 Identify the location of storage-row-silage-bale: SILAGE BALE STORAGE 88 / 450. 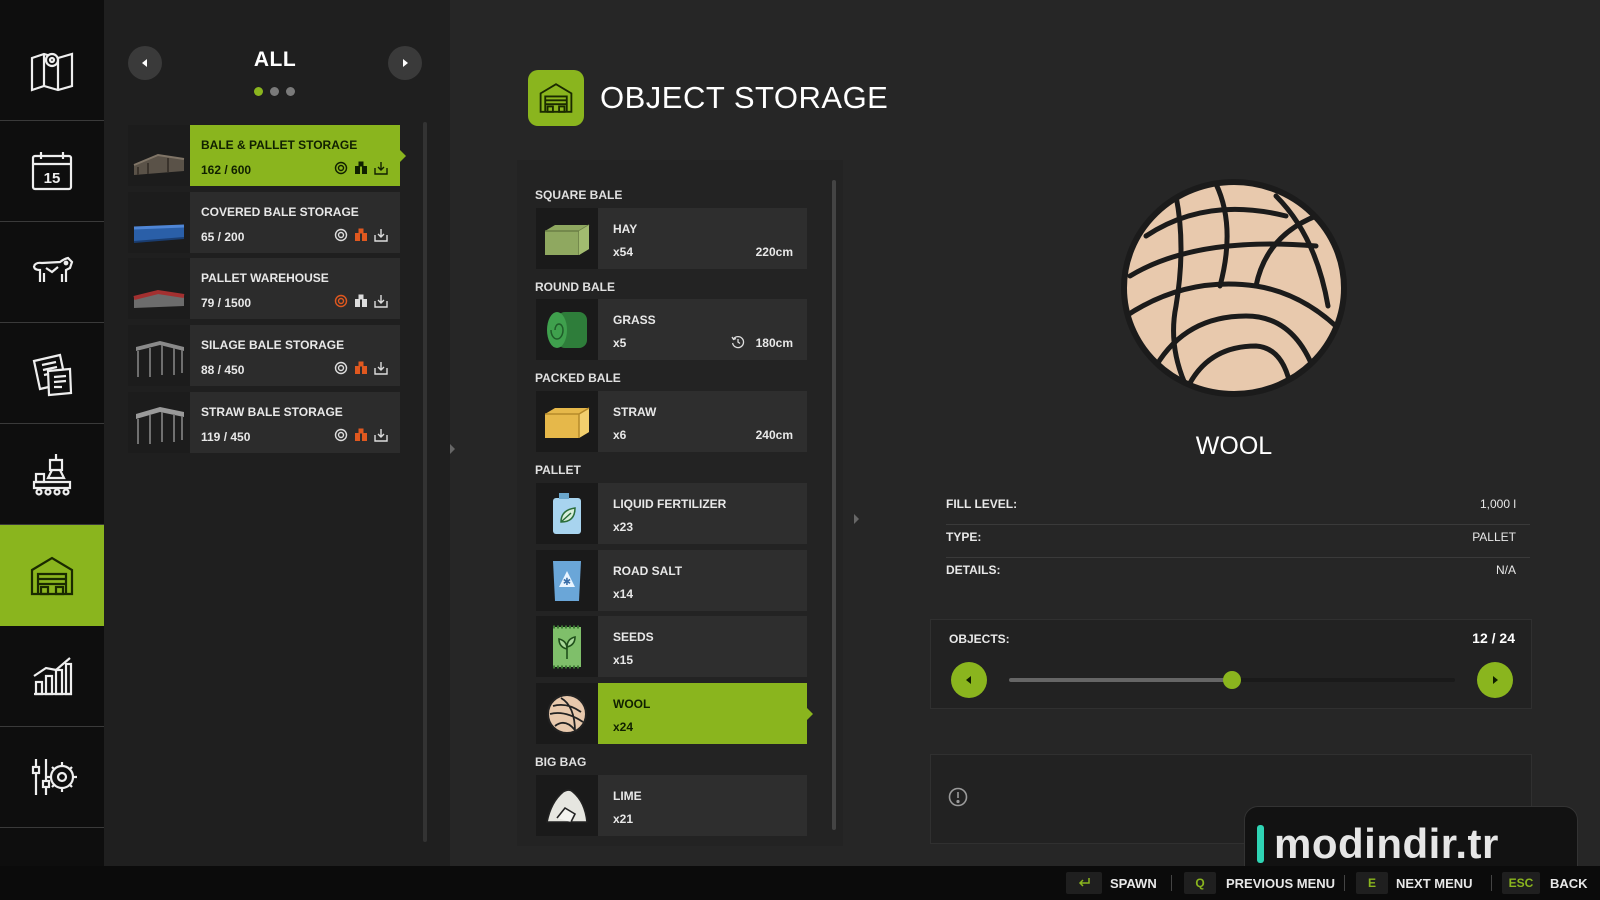
(264, 355).